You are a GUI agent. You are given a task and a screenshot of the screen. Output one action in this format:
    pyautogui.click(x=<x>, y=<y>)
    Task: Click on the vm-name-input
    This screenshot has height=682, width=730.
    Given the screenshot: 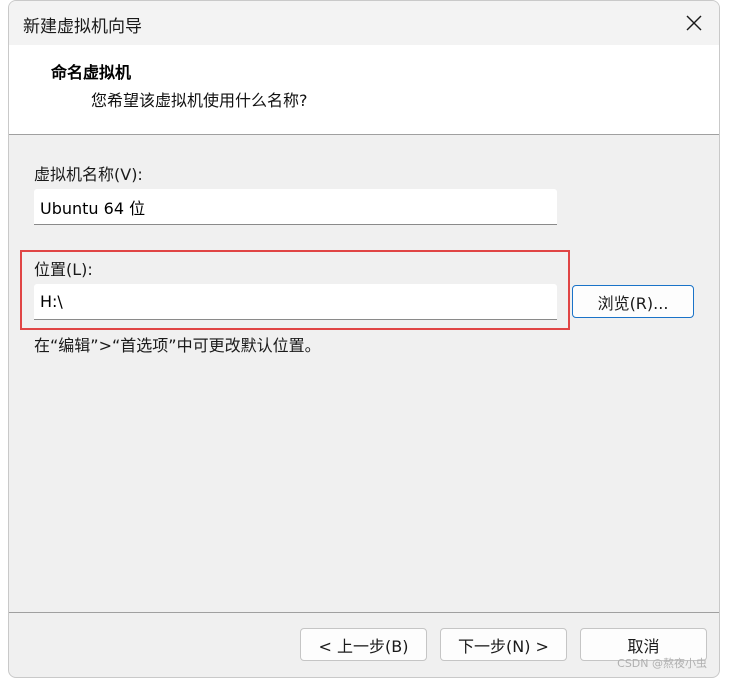 What is the action you would take?
    pyautogui.click(x=295, y=207)
    